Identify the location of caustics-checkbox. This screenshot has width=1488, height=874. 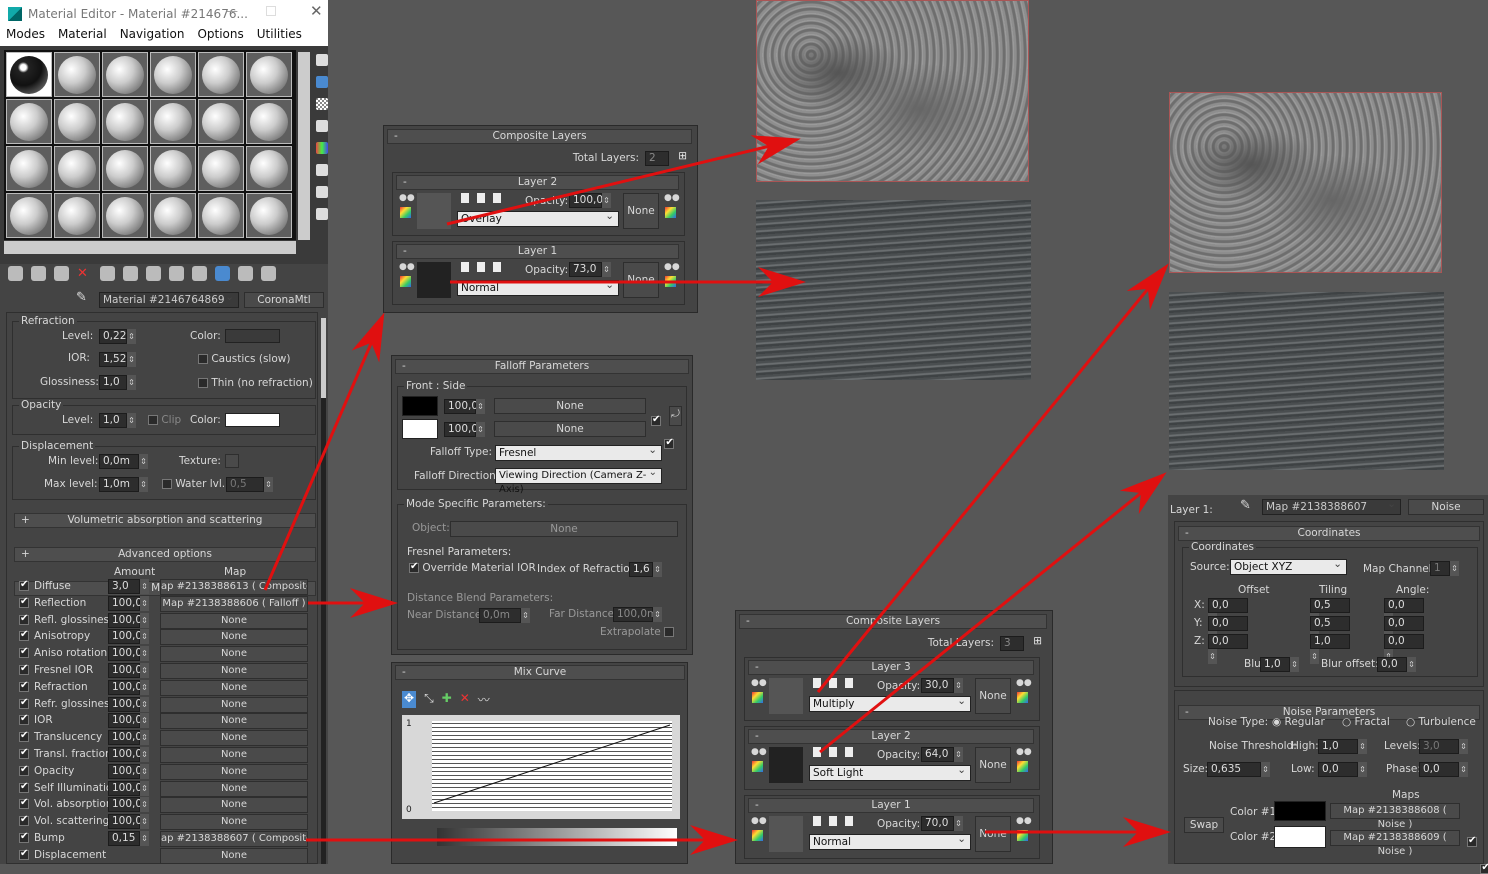
(203, 359).